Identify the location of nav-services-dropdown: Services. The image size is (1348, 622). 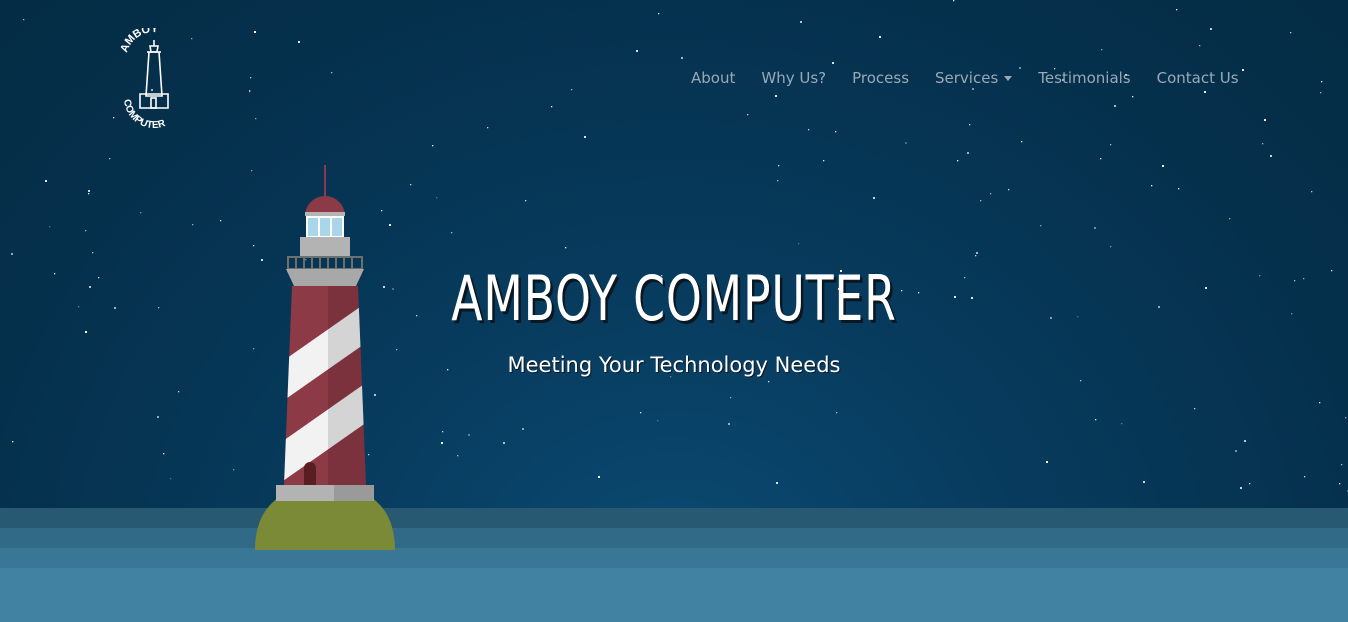
(974, 78).